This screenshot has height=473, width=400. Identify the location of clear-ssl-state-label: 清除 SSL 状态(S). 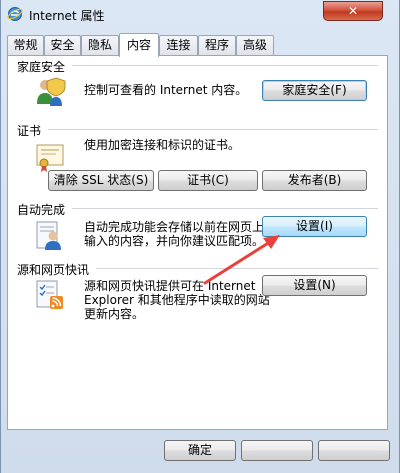
(101, 180).